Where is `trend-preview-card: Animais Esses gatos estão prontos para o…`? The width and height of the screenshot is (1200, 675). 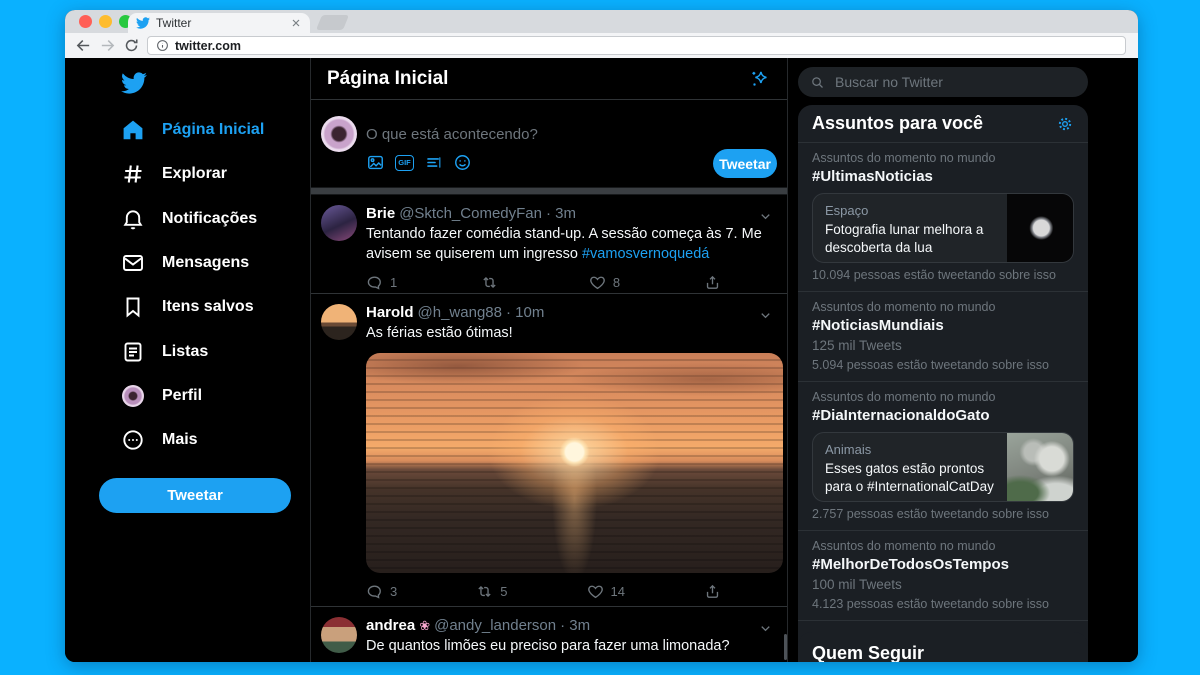
trend-preview-card: Animais Esses gatos estão prontos para o… is located at coordinates (943, 467).